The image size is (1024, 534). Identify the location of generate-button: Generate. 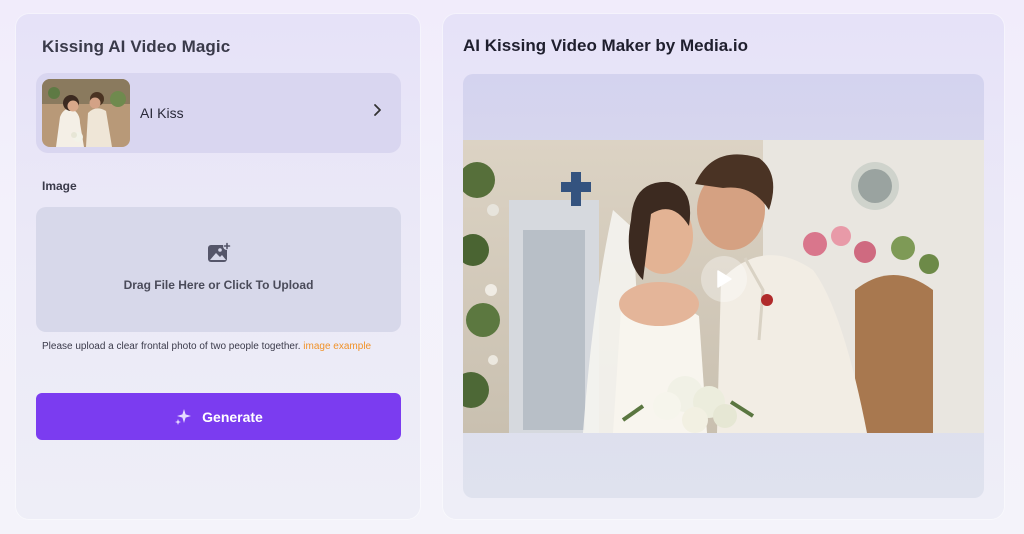
(218, 416).